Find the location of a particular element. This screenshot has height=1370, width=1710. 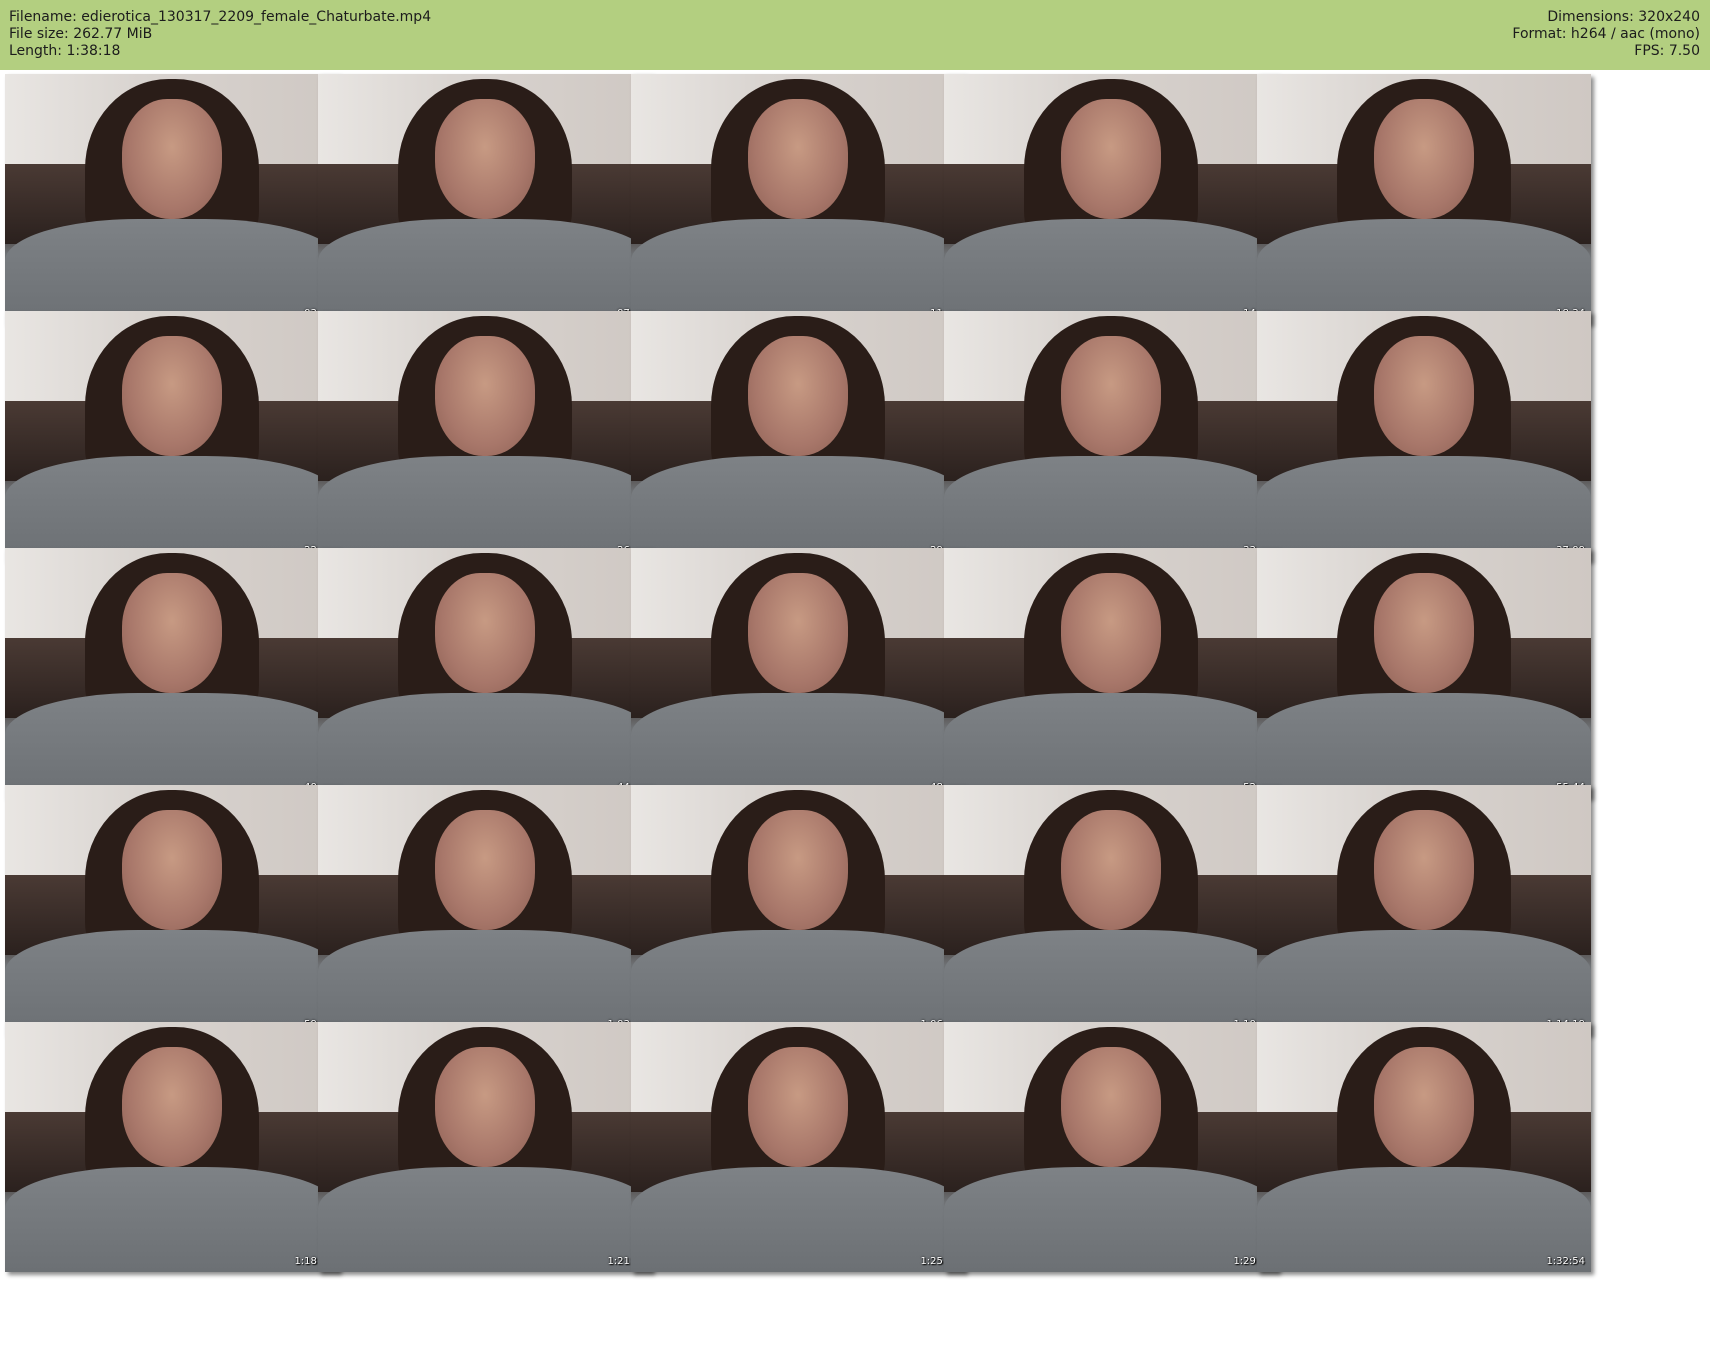

thumbnail: 07:25 is located at coordinates (485, 199).